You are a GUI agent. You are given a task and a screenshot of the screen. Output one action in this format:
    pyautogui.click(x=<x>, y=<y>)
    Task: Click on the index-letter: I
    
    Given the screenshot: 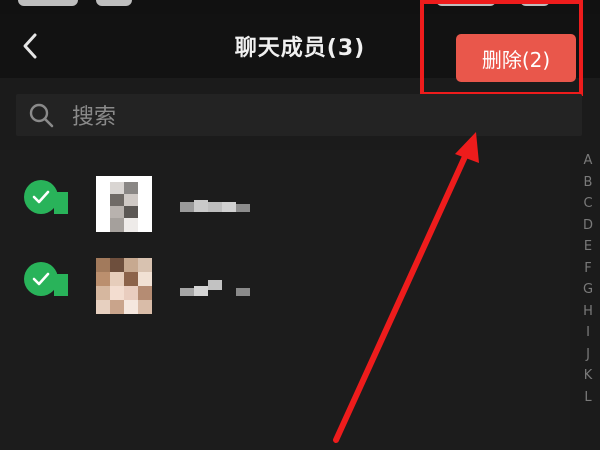 What is the action you would take?
    pyautogui.click(x=588, y=333)
    